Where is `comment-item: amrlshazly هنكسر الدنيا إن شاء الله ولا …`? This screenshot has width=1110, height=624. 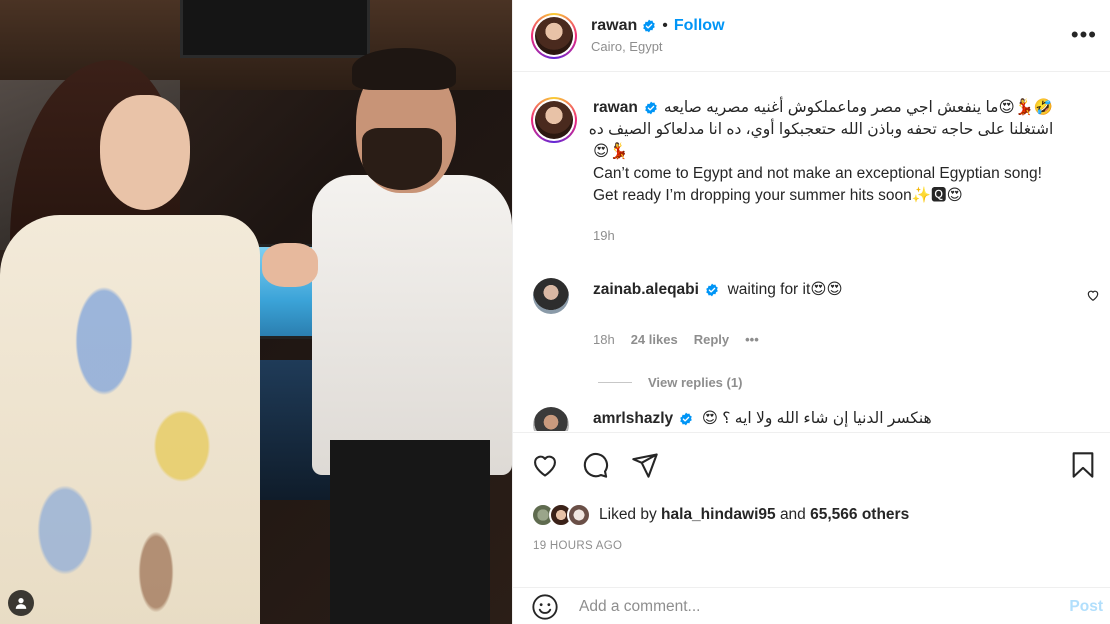 comment-item: amrlshazly هنكسر الدنيا إن شاء الله ولا … is located at coordinates (820, 419).